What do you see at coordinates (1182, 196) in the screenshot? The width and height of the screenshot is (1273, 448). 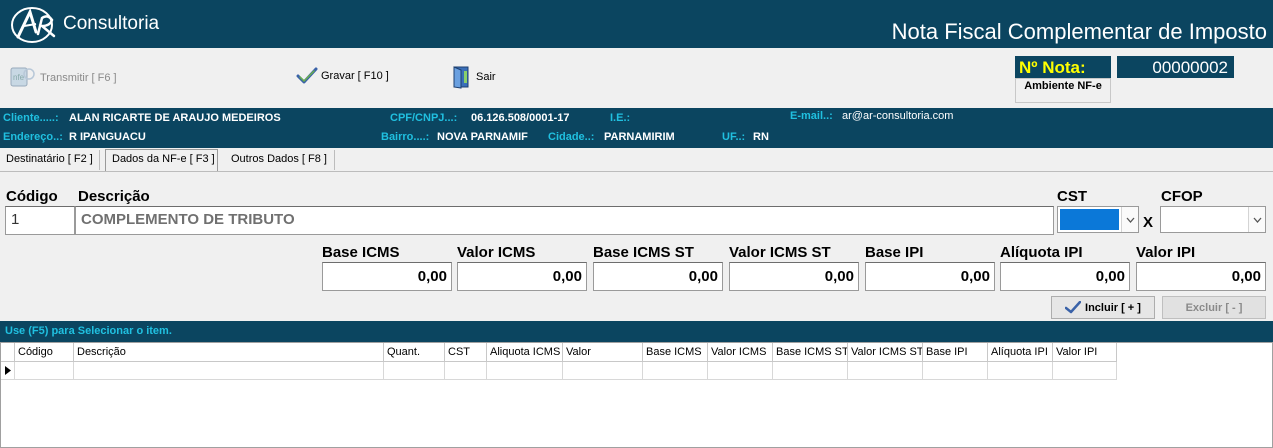 I see `cfop-label: CFOP` at bounding box center [1182, 196].